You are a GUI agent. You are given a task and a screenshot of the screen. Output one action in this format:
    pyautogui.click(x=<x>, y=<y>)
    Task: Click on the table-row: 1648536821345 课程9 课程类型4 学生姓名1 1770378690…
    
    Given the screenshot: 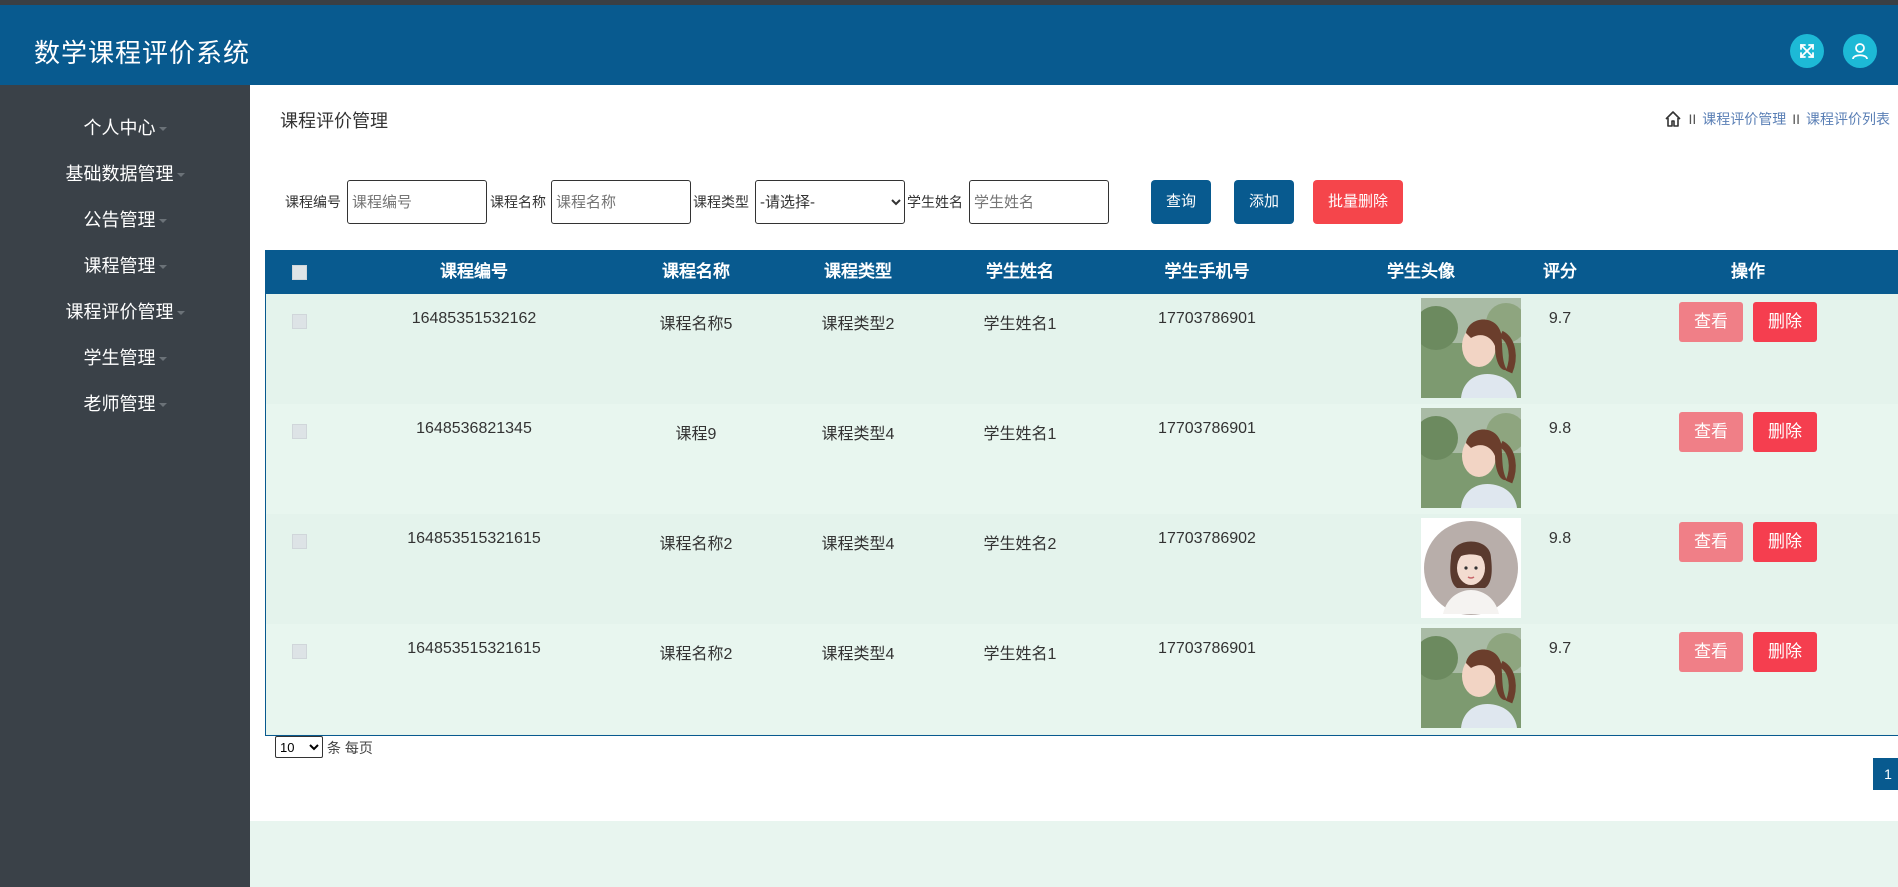 What is the action you would take?
    pyautogui.click(x=1082, y=459)
    